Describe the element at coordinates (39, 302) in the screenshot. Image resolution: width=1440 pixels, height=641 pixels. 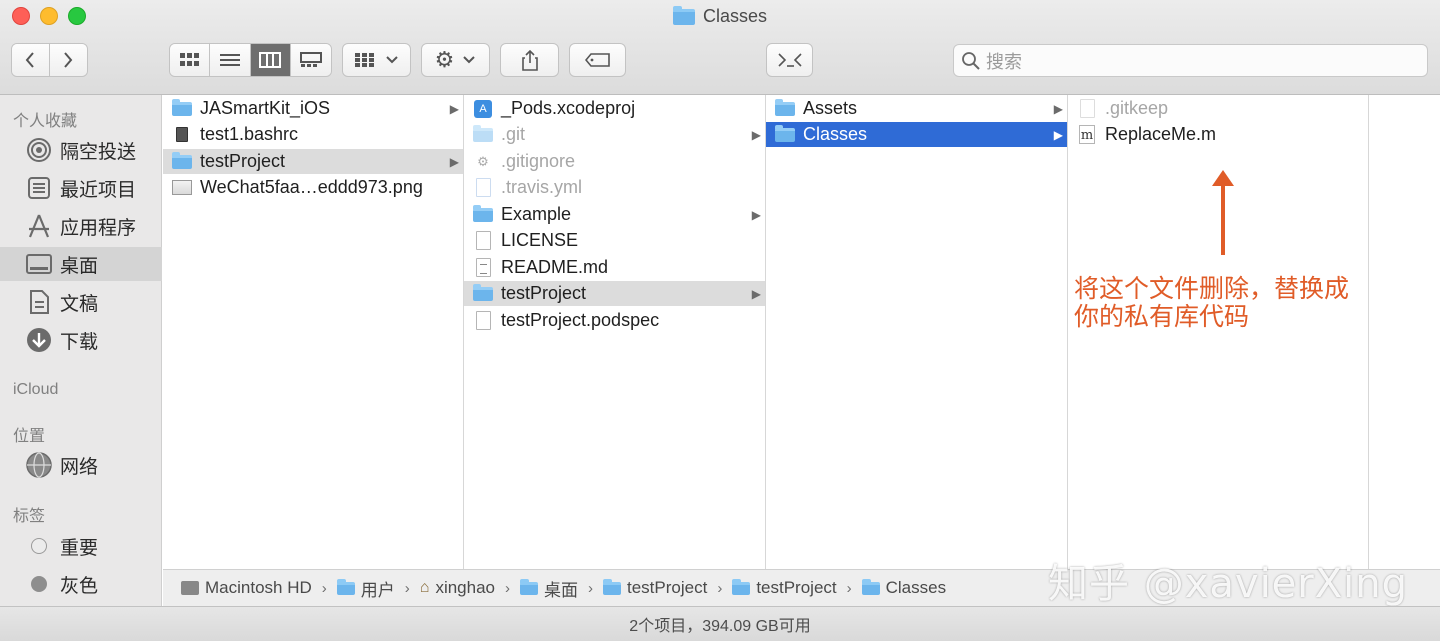
I see `documents-icon` at that location.